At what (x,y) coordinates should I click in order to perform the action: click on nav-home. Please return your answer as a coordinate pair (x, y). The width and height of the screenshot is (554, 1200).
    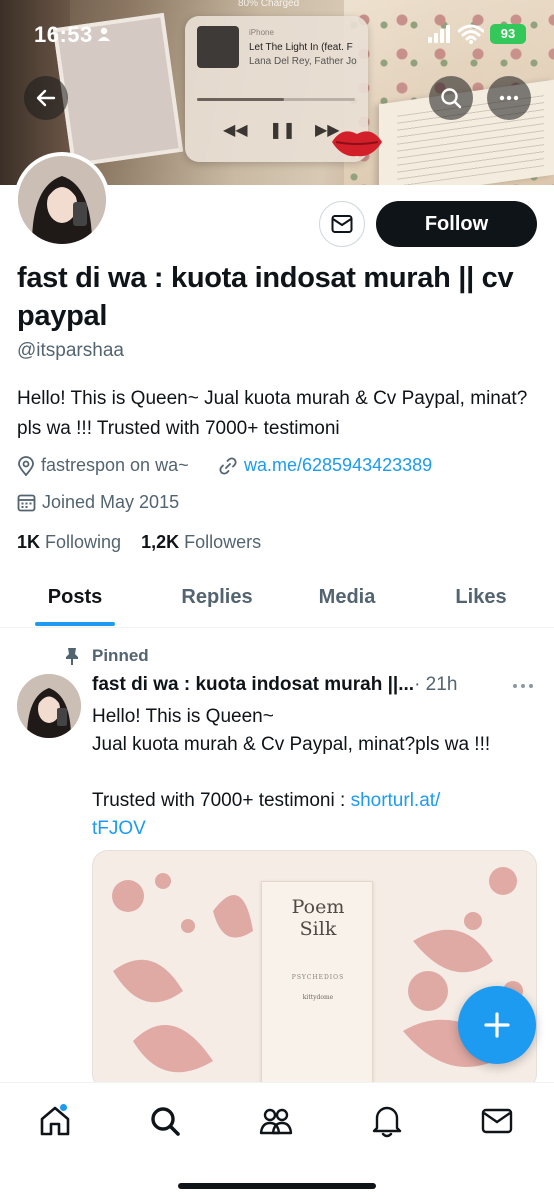
    Looking at the image, I should click on (55, 1121).